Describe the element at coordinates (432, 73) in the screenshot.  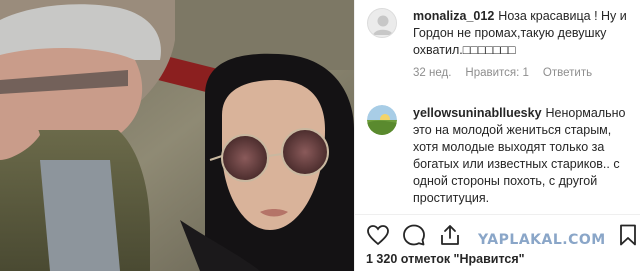
I see `comment-time: 32 нед.` at that location.